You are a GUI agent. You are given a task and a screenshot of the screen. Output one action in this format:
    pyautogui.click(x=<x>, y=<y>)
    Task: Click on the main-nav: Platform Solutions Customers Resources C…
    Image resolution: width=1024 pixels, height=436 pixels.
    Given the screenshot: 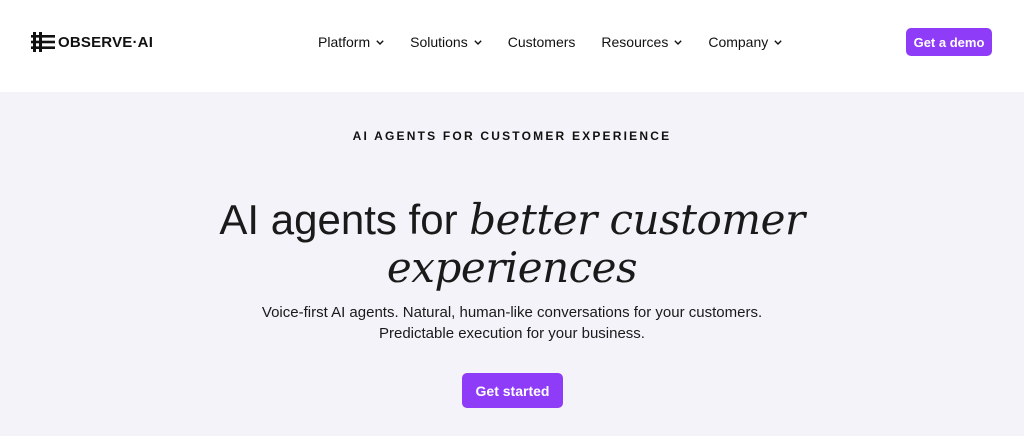 What is the action you would take?
    pyautogui.click(x=550, y=42)
    